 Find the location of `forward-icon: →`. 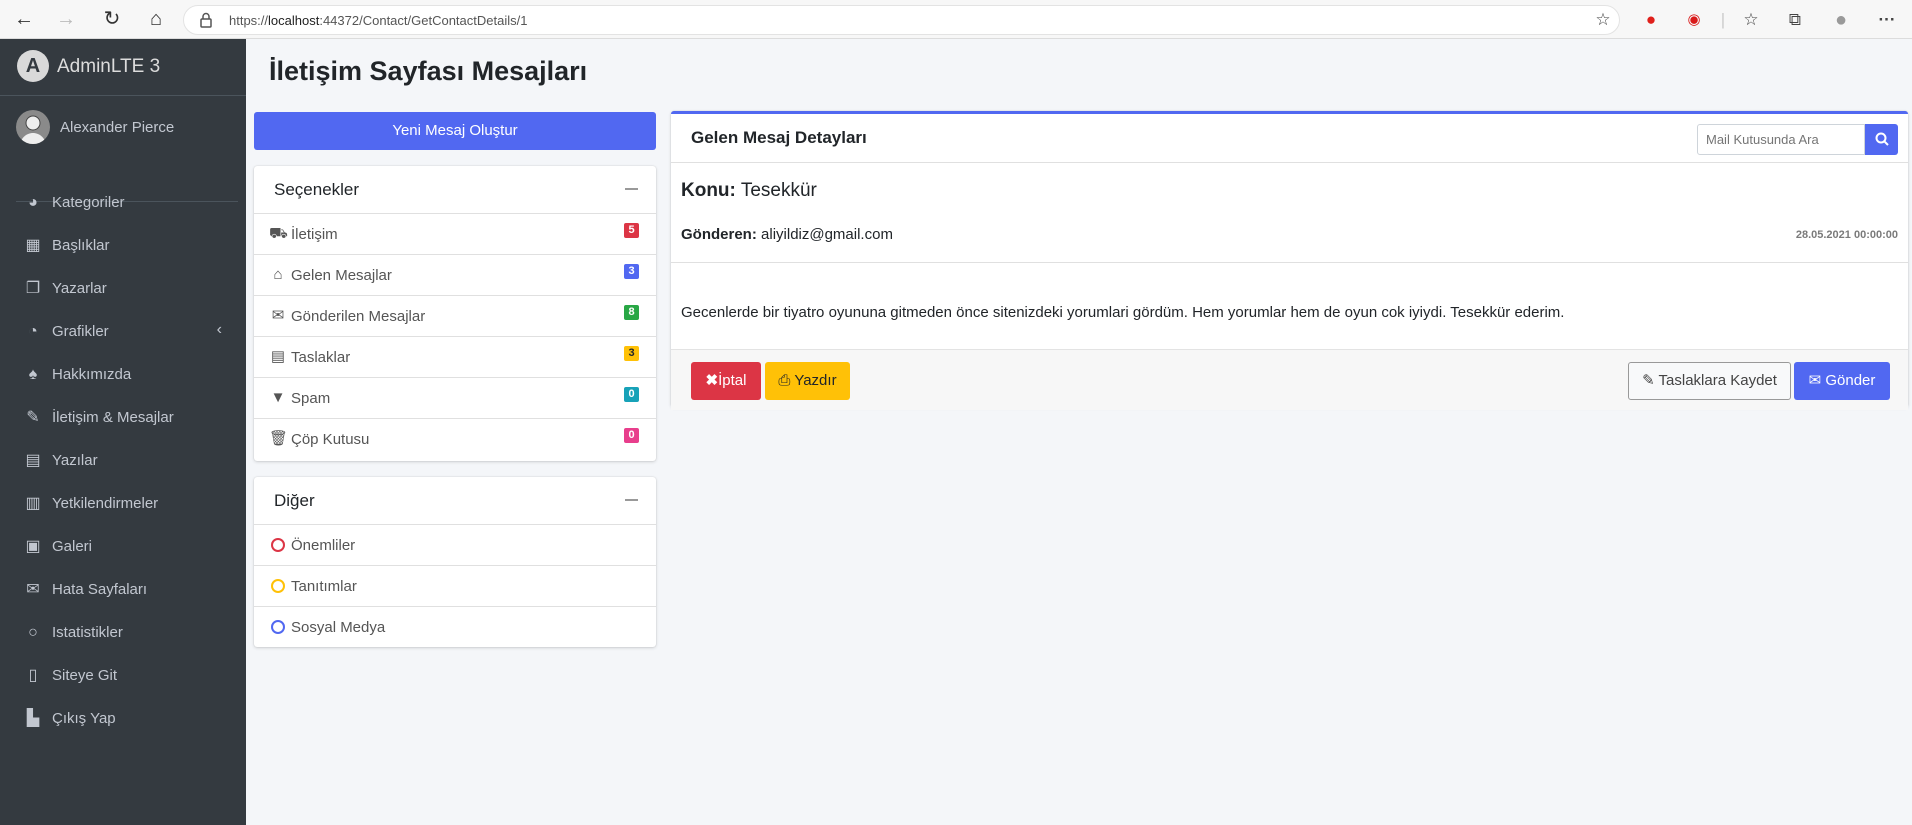

forward-icon: → is located at coordinates (66, 20).